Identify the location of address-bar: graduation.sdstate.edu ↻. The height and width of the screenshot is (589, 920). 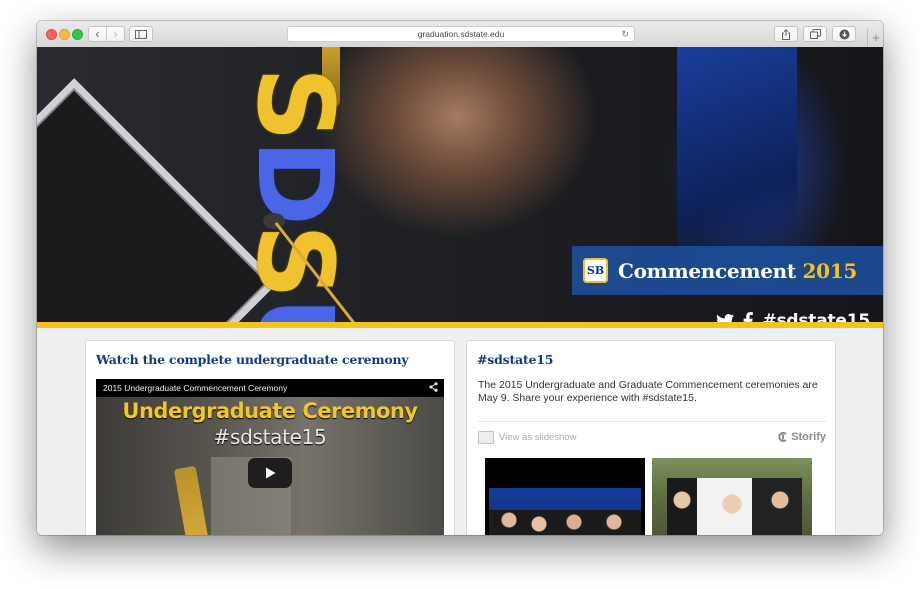
(461, 34).